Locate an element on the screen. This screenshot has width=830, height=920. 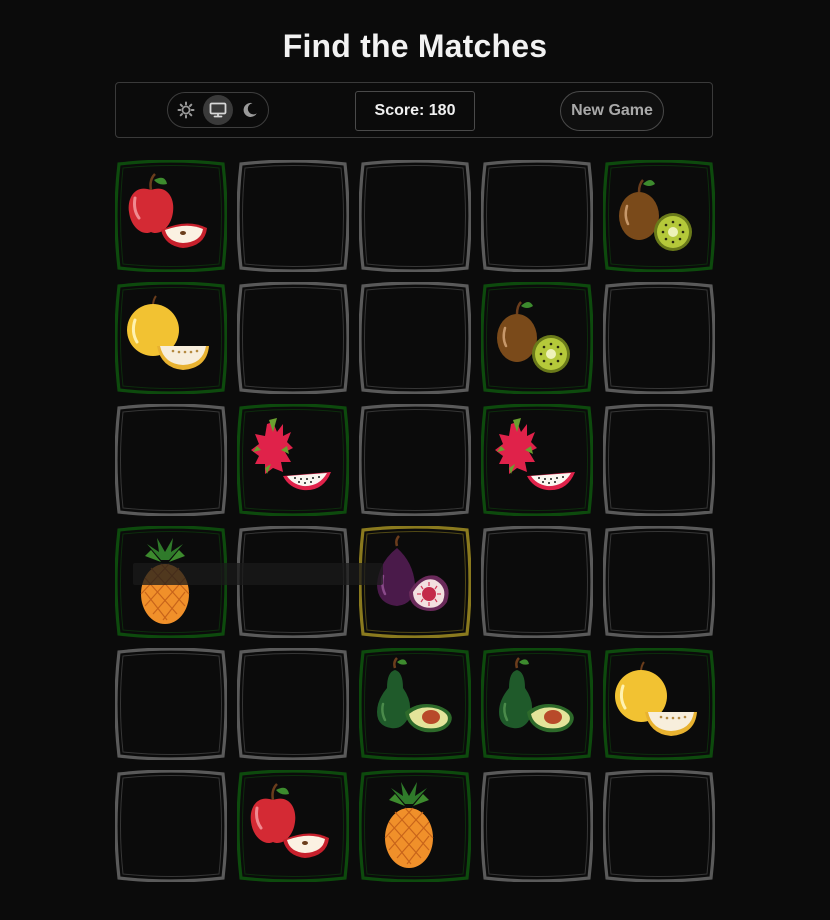
theme-switch is located at coordinates (218, 110).